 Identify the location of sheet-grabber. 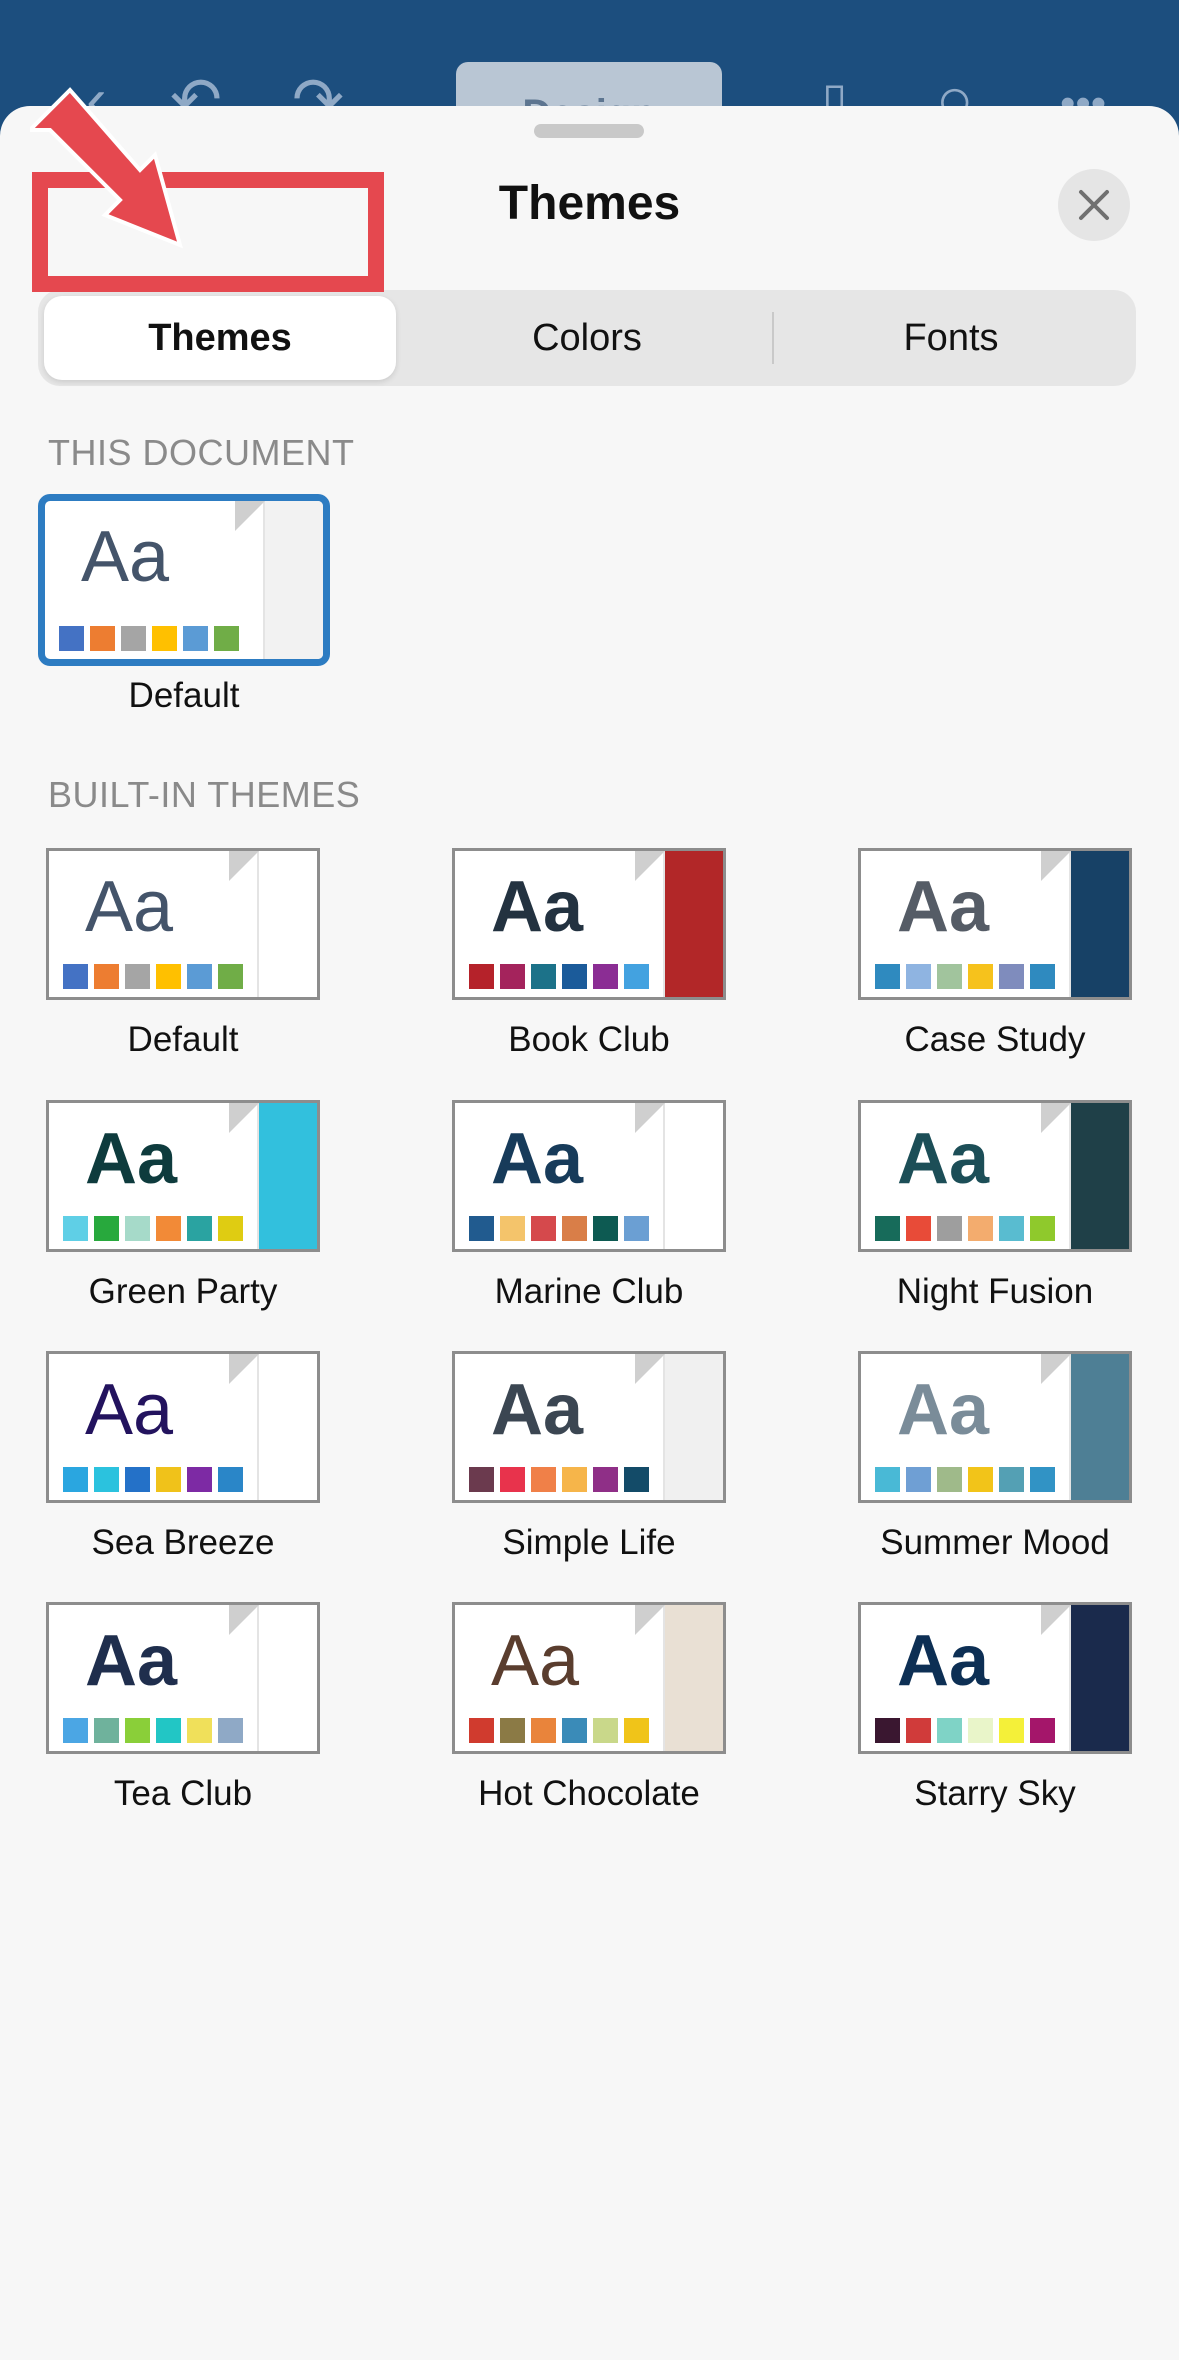
(589, 131).